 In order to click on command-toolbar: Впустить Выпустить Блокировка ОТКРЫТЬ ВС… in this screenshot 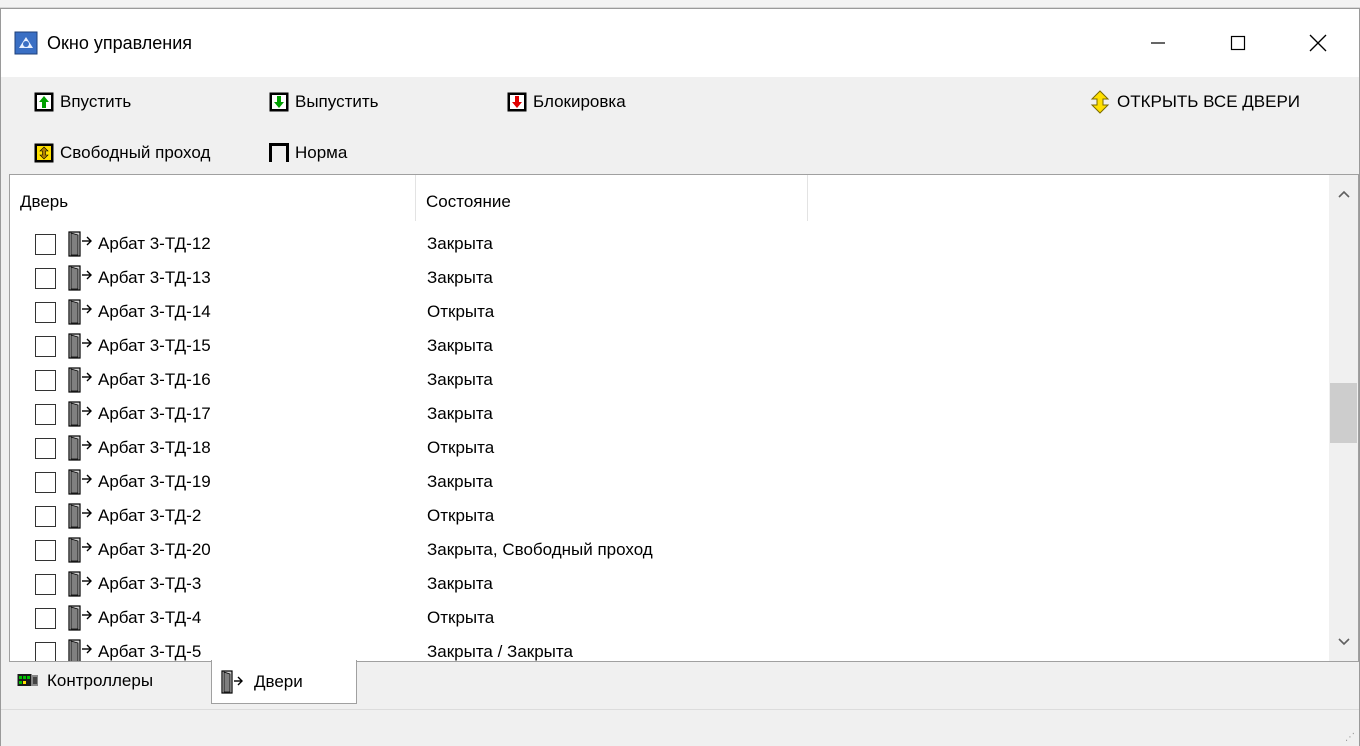, I will do `click(680, 125)`.